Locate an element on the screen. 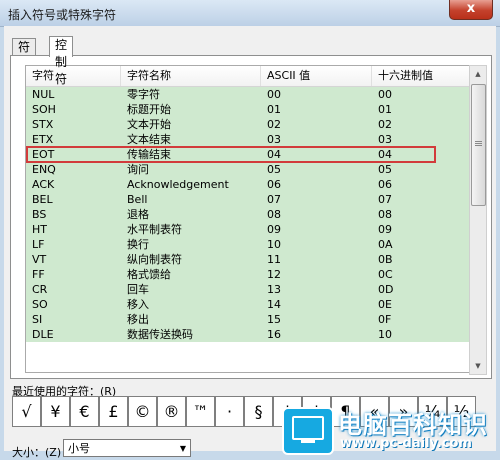 This screenshot has width=500, height=460. watermark: 电脑百科知识 www.pc-daily.com is located at coordinates (389, 429).